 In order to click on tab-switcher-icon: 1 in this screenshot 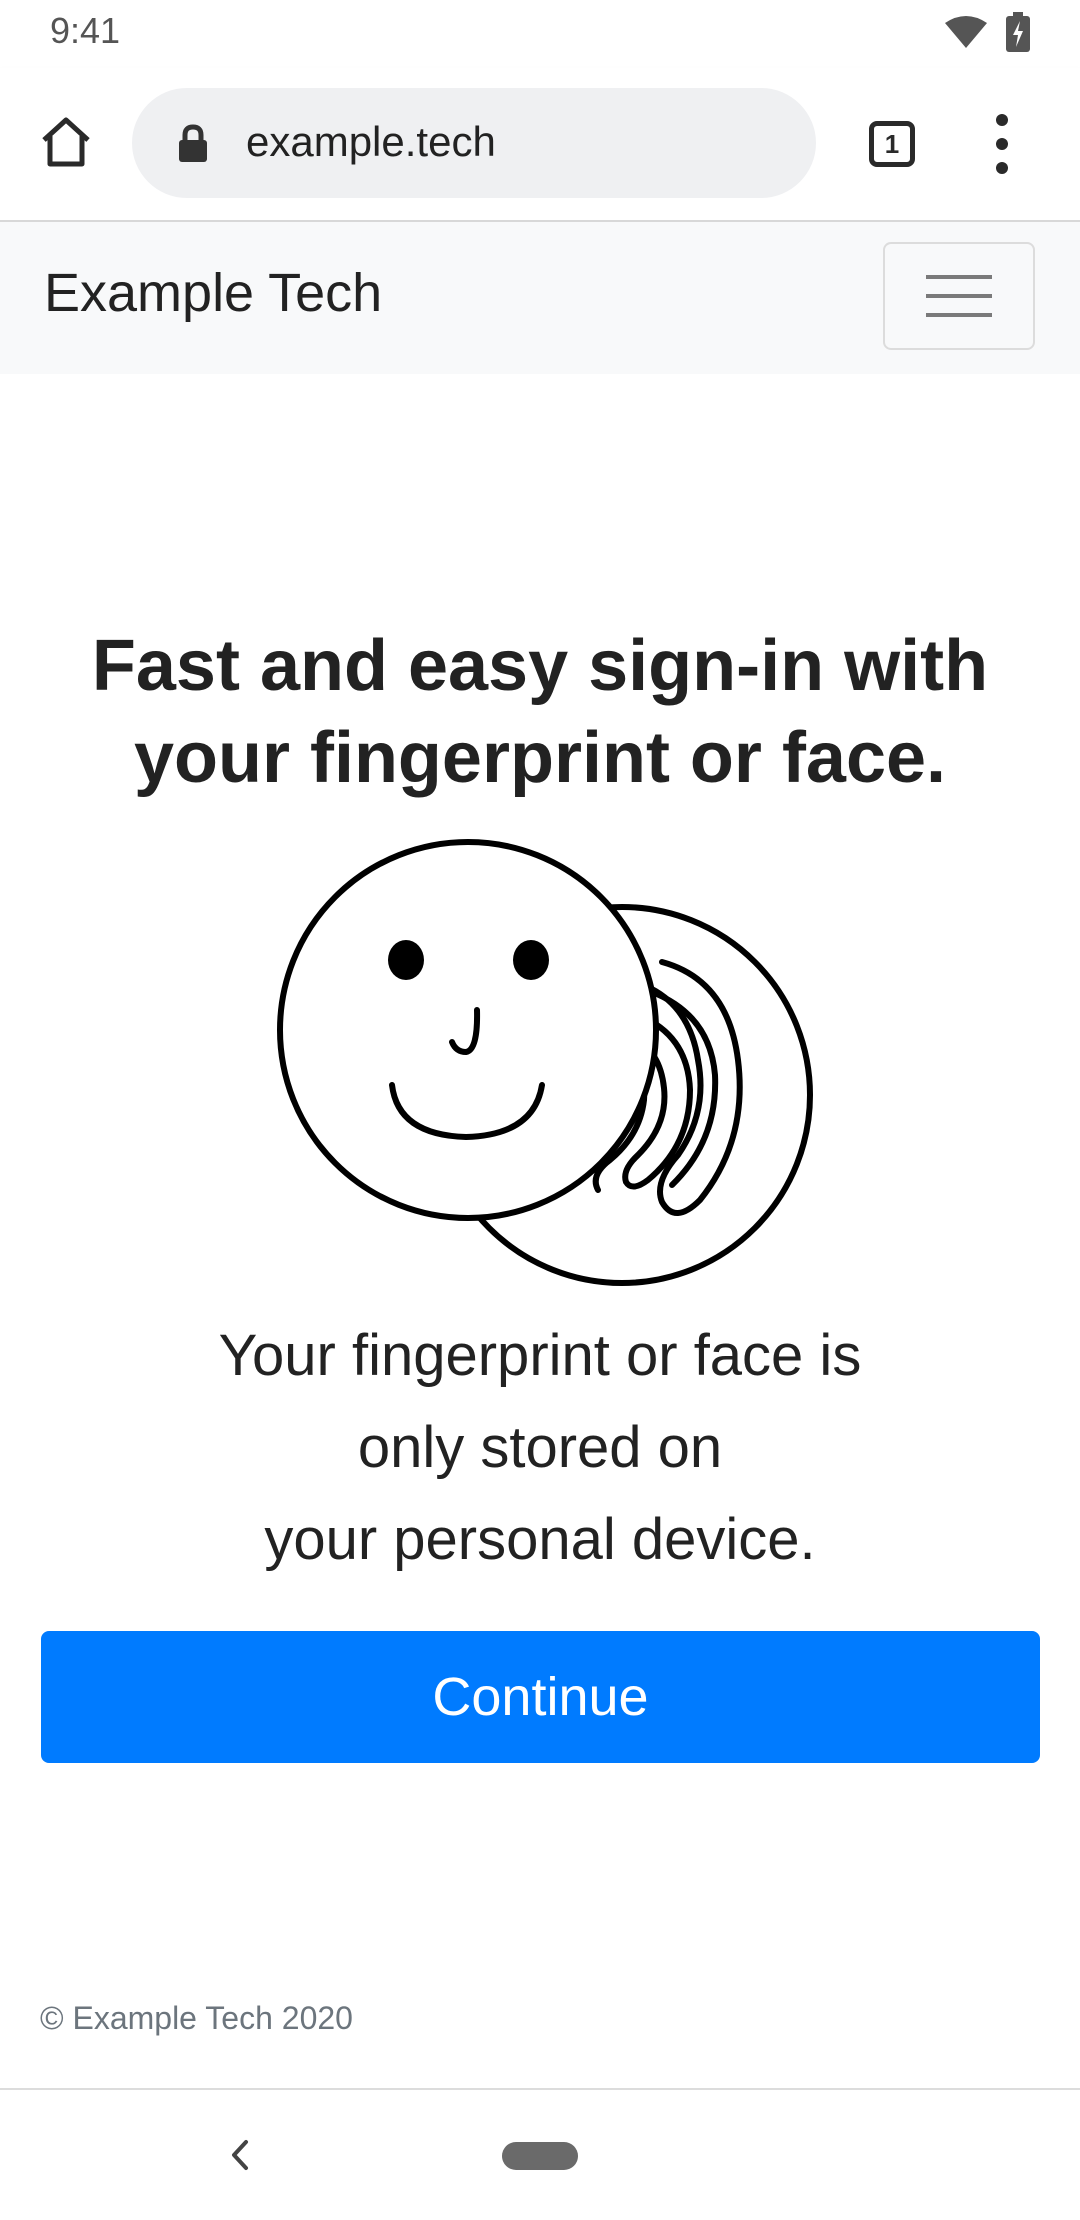, I will do `click(892, 144)`.